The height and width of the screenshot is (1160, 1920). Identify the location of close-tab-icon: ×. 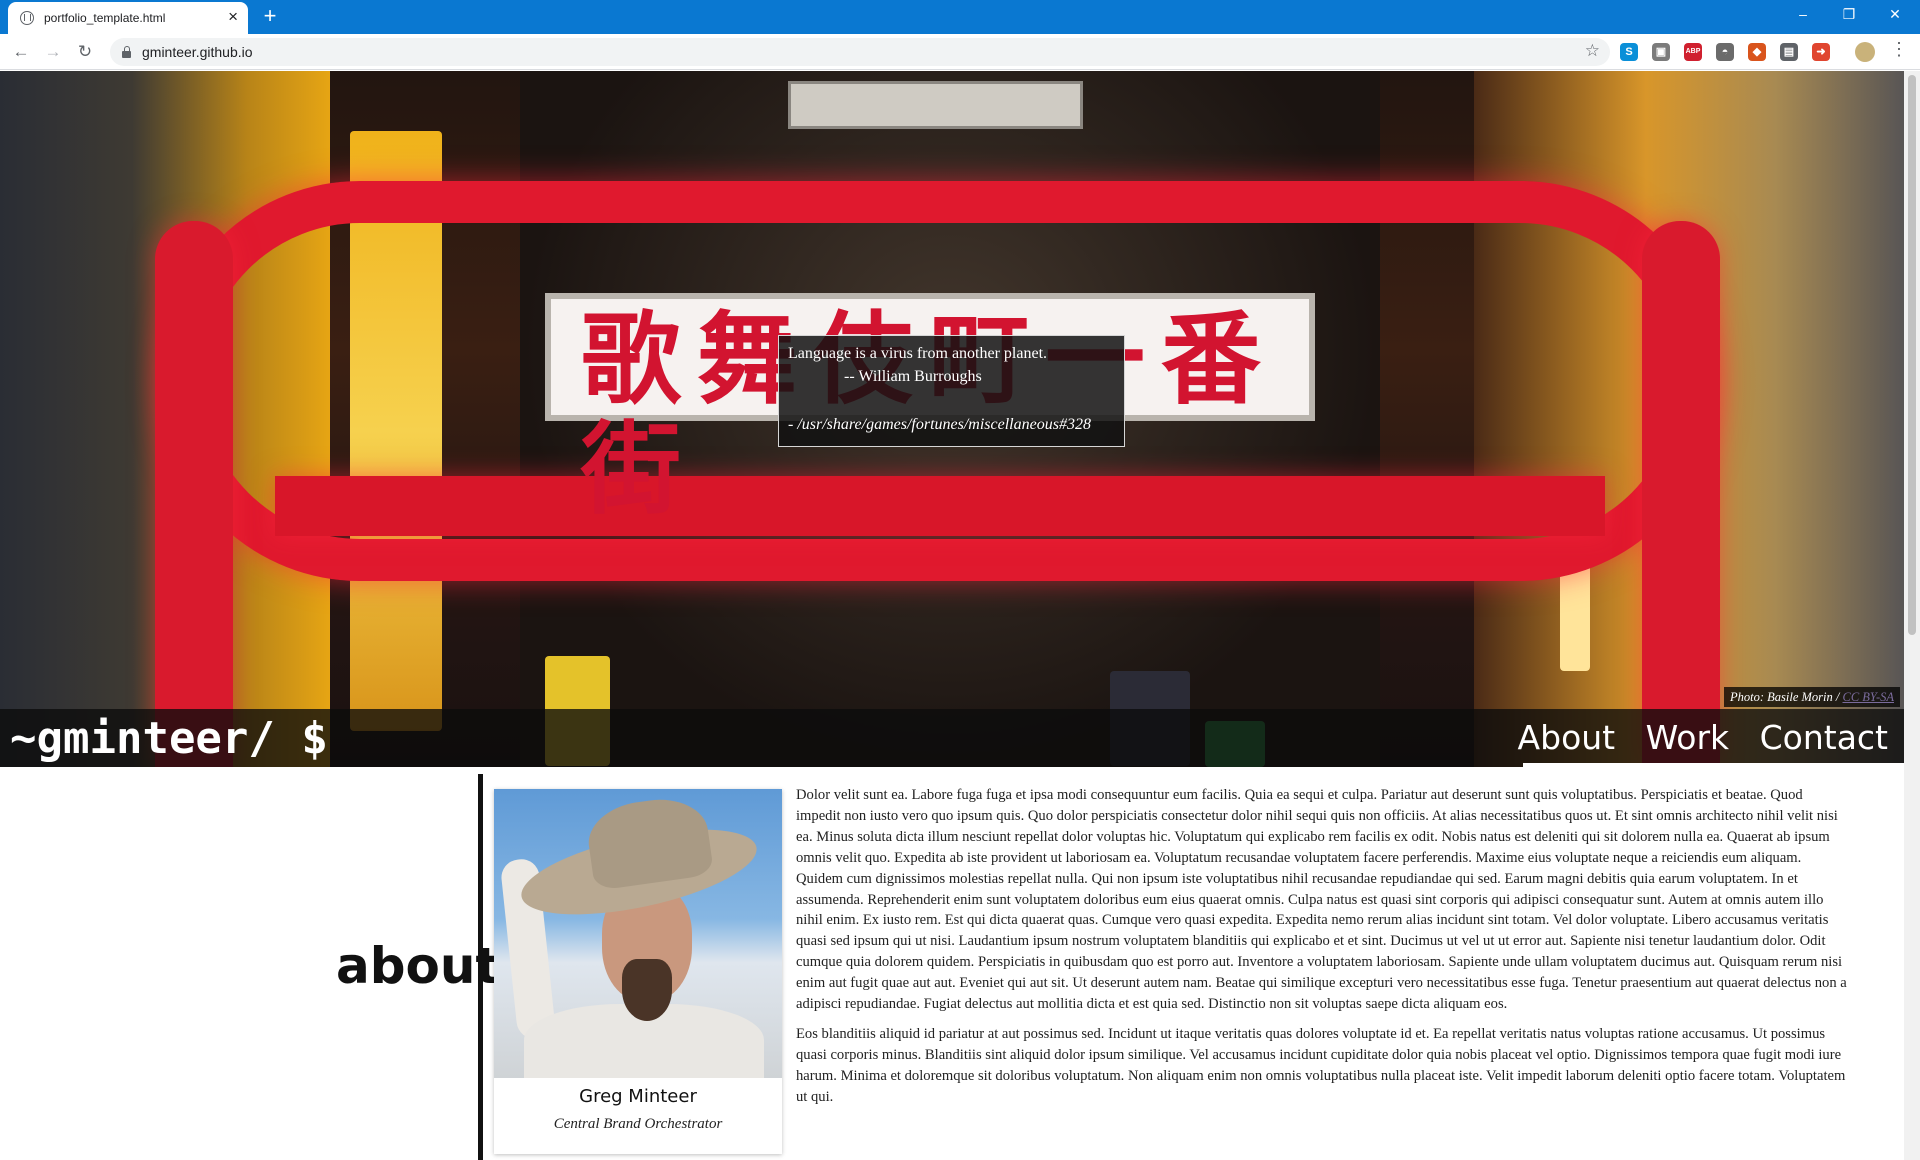
(233, 17).